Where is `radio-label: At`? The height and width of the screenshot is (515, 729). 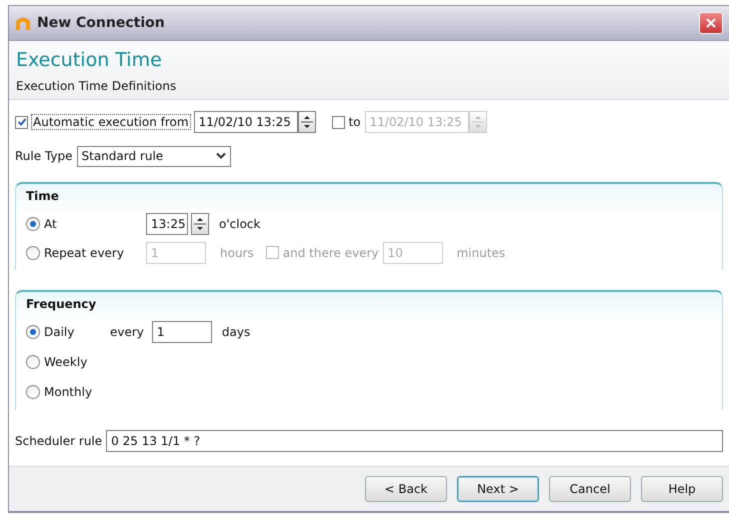 radio-label: At is located at coordinates (50, 223).